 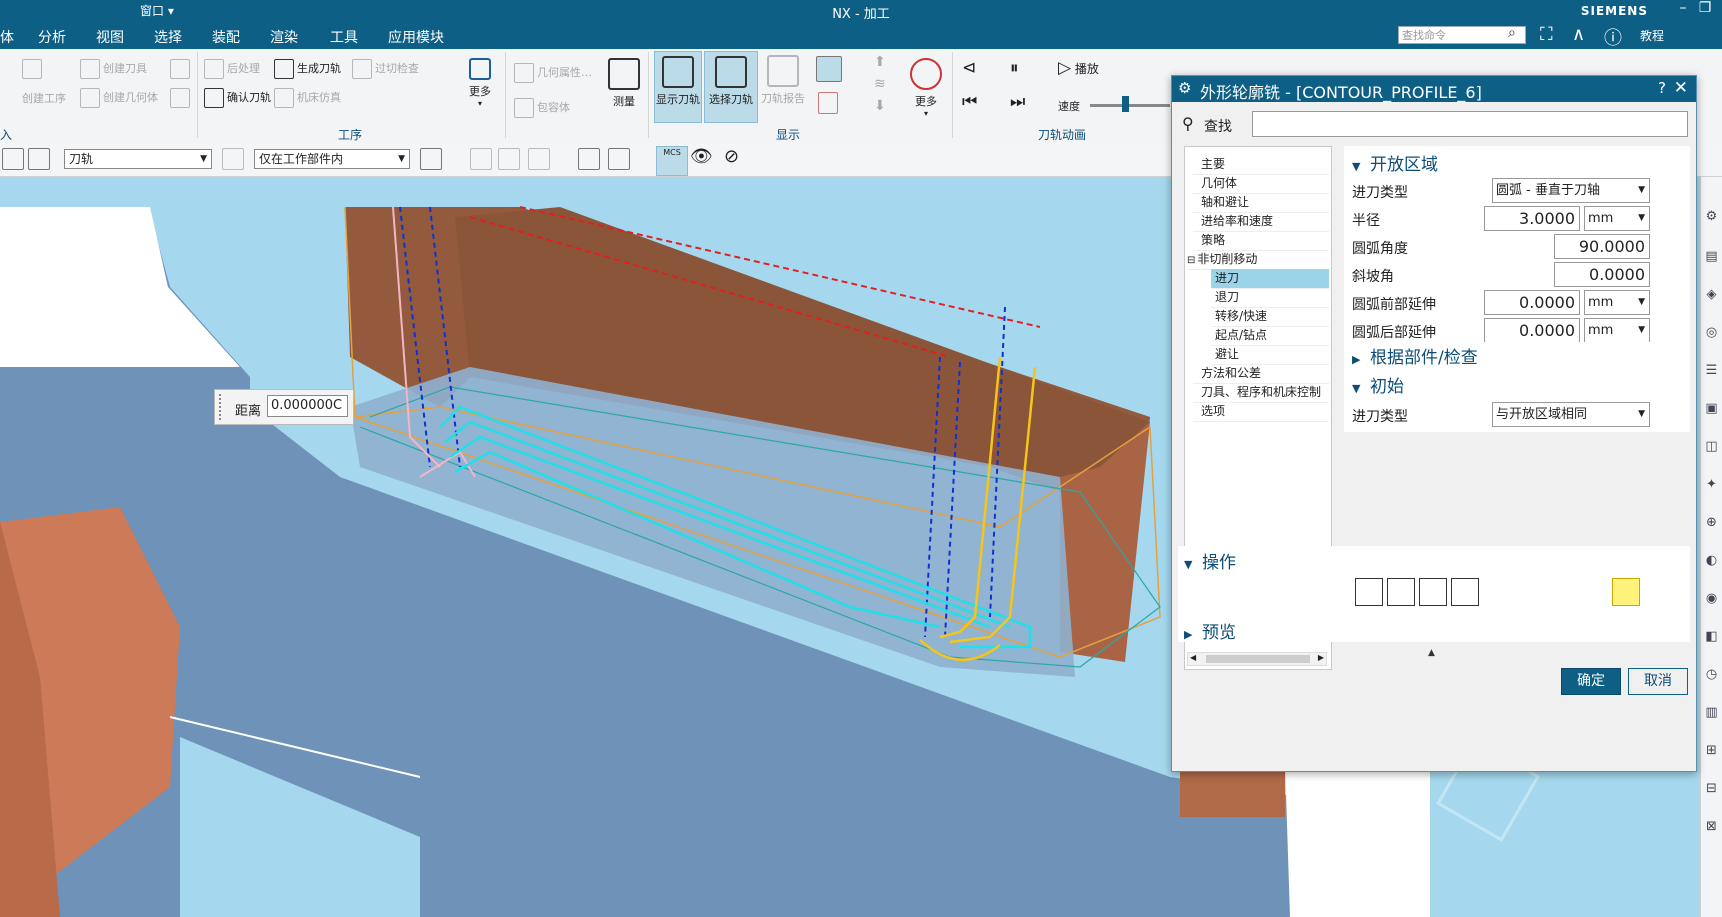 I want to click on menu-select: 选择, so click(x=168, y=37).